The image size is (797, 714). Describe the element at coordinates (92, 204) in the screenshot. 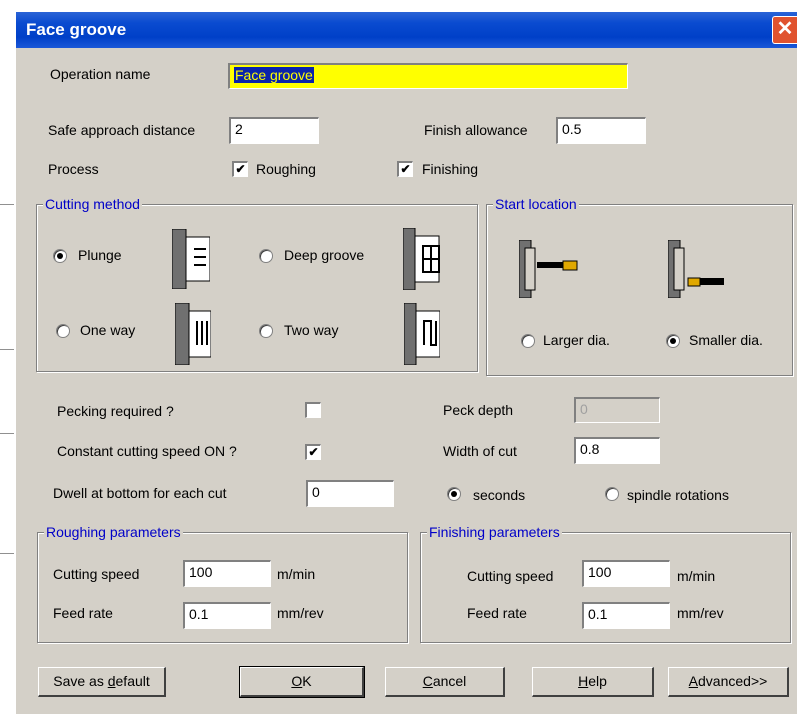

I see `cutting-method-title: Cutting method` at that location.